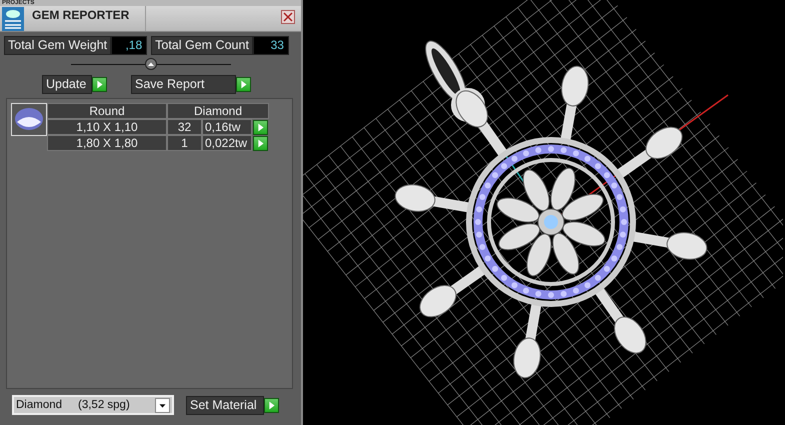  I want to click on panel-title: GEM REPORTER, so click(86, 18).